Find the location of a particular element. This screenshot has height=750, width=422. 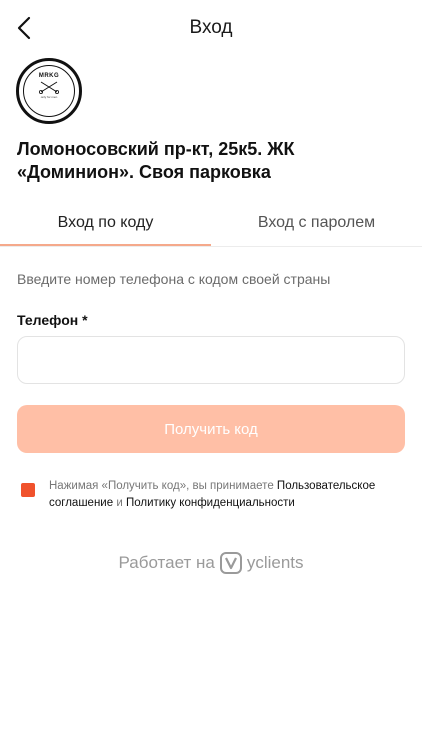

logo-text: MRKG is located at coordinates (49, 76).